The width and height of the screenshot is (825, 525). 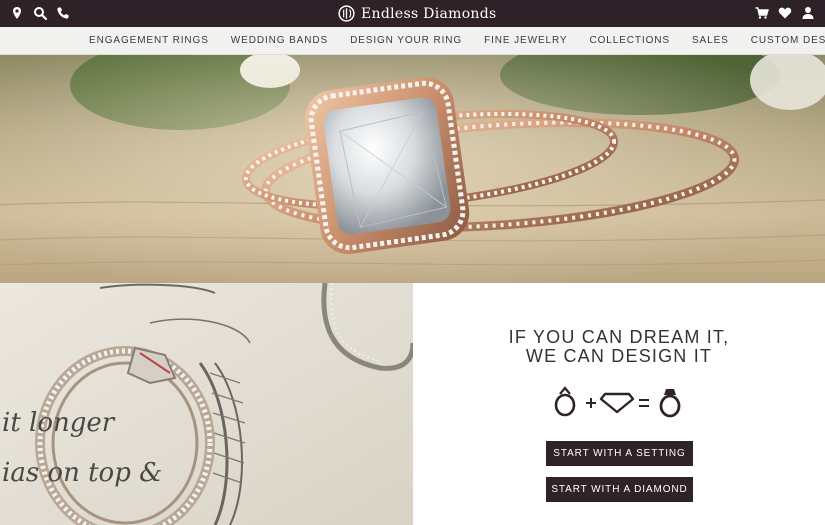 I want to click on location-pin-icon, so click(x=17, y=13).